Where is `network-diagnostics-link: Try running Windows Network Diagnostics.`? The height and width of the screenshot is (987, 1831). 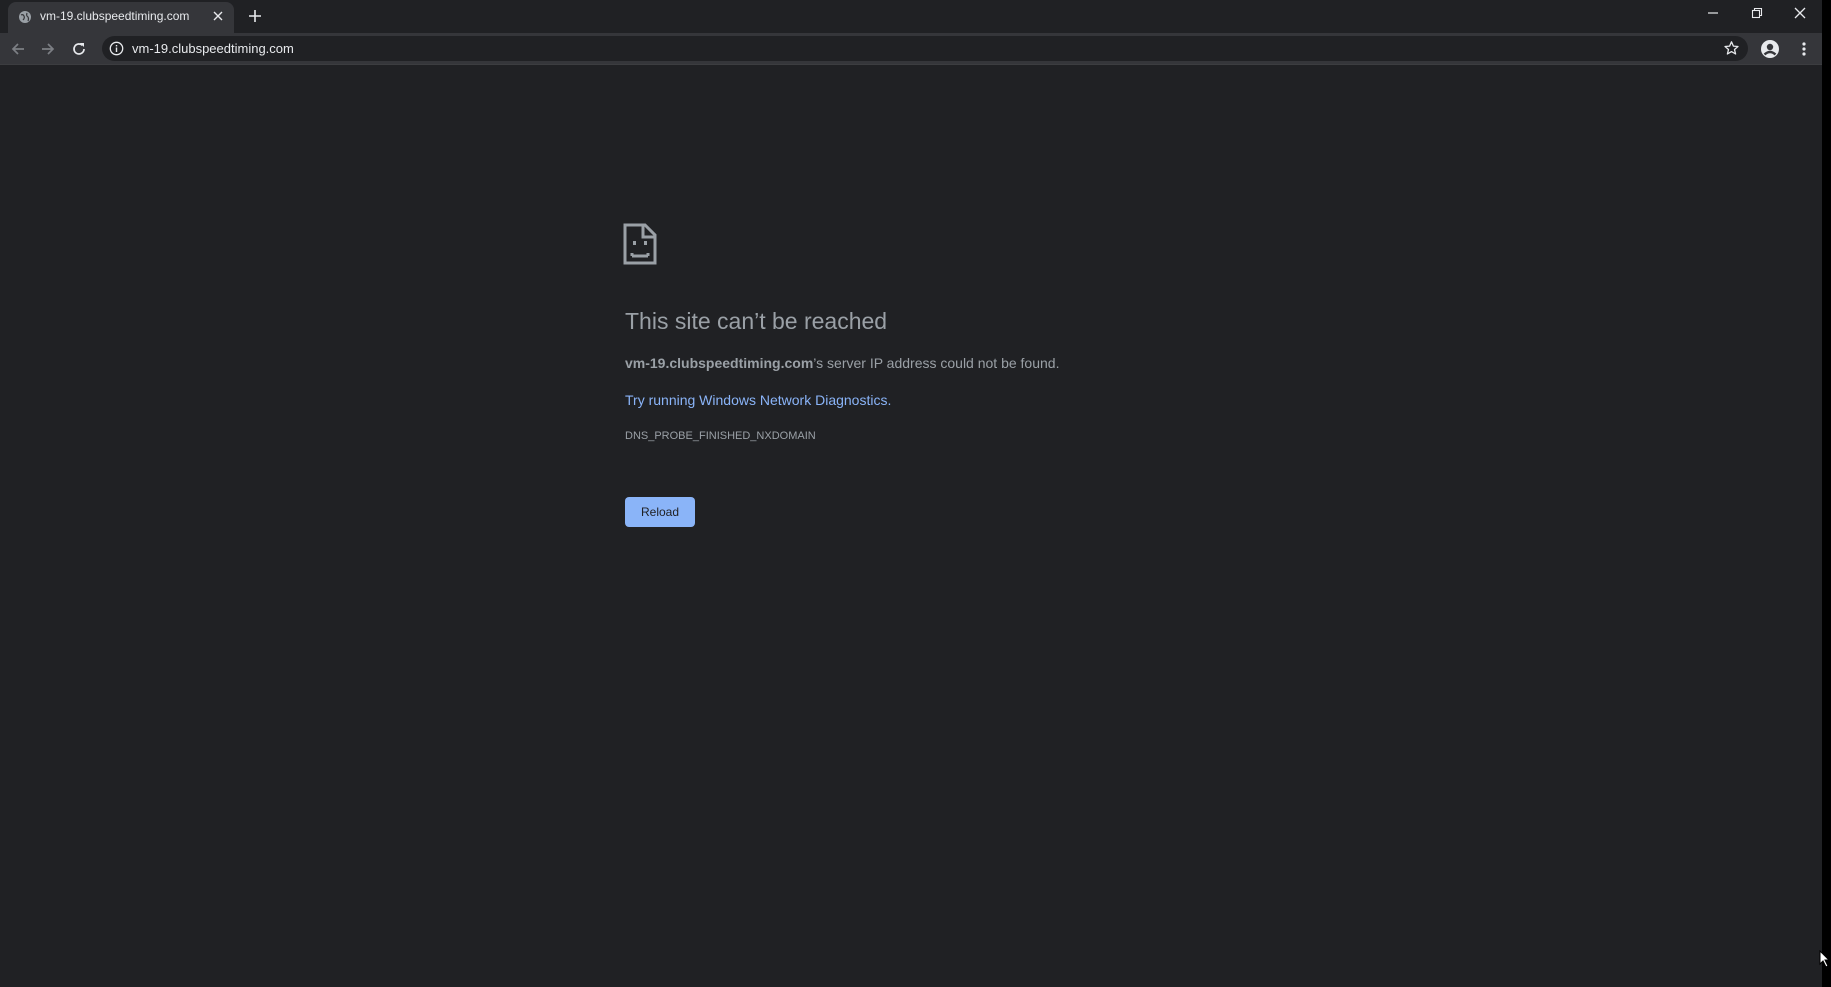 network-diagnostics-link: Try running Windows Network Diagnostics. is located at coordinates (758, 400).